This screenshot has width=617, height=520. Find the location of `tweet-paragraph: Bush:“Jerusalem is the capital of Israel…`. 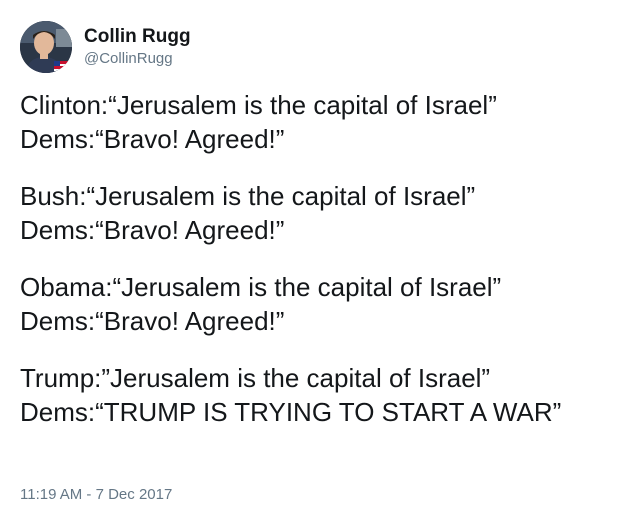

tweet-paragraph: Bush:“Jerusalem is the capital of Israel… is located at coordinates (315, 213).